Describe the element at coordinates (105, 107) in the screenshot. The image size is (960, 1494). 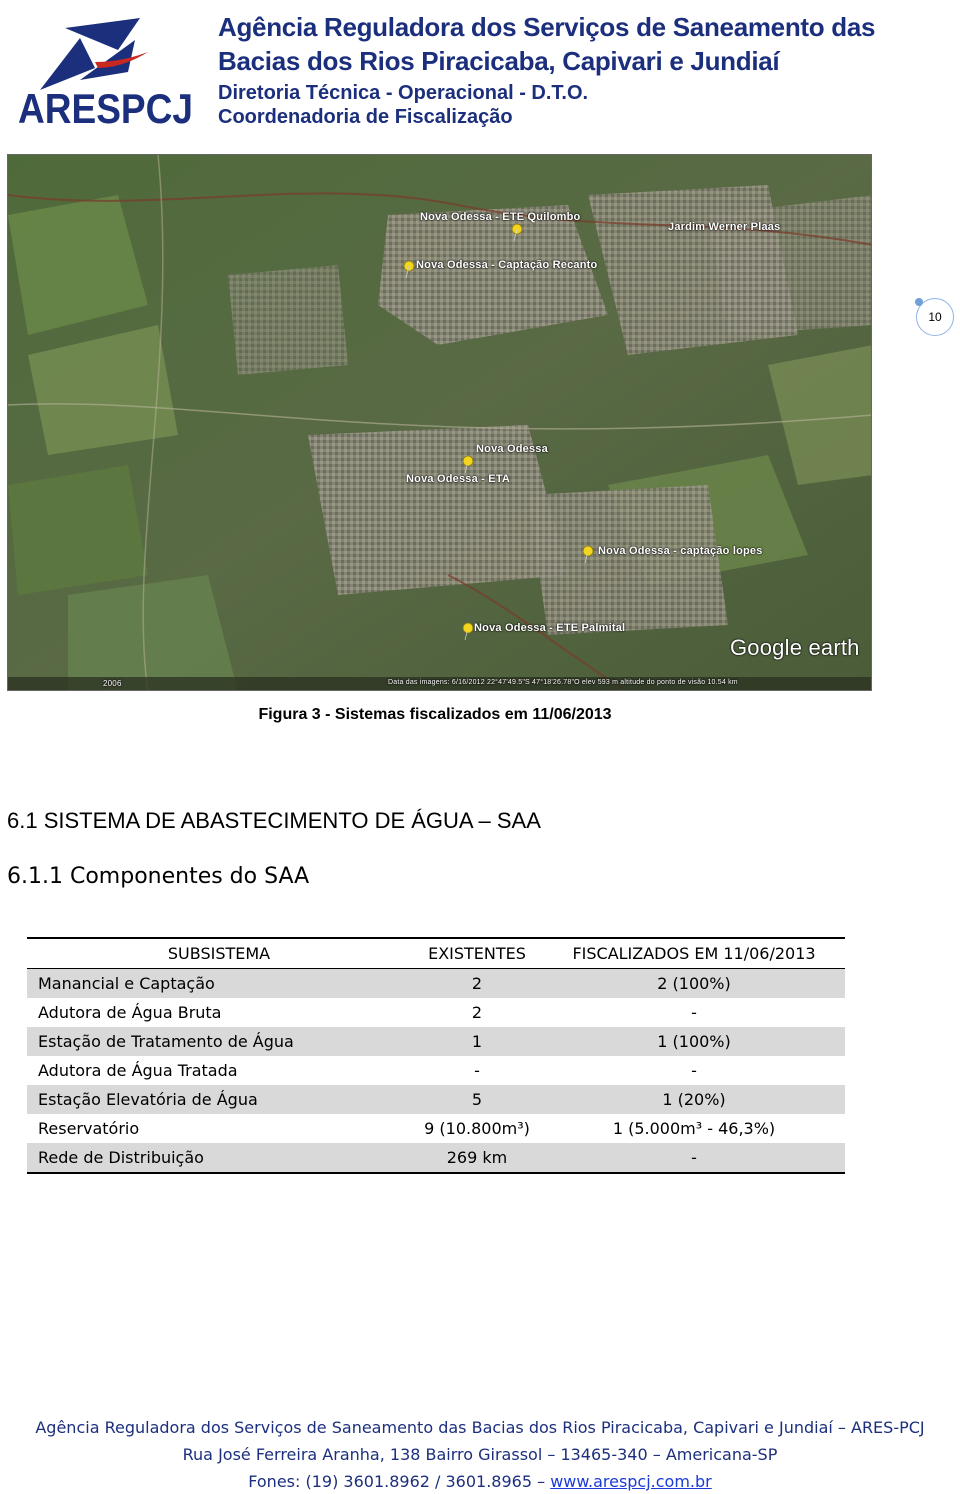
I see `logo-text: ARESPCJ` at that location.